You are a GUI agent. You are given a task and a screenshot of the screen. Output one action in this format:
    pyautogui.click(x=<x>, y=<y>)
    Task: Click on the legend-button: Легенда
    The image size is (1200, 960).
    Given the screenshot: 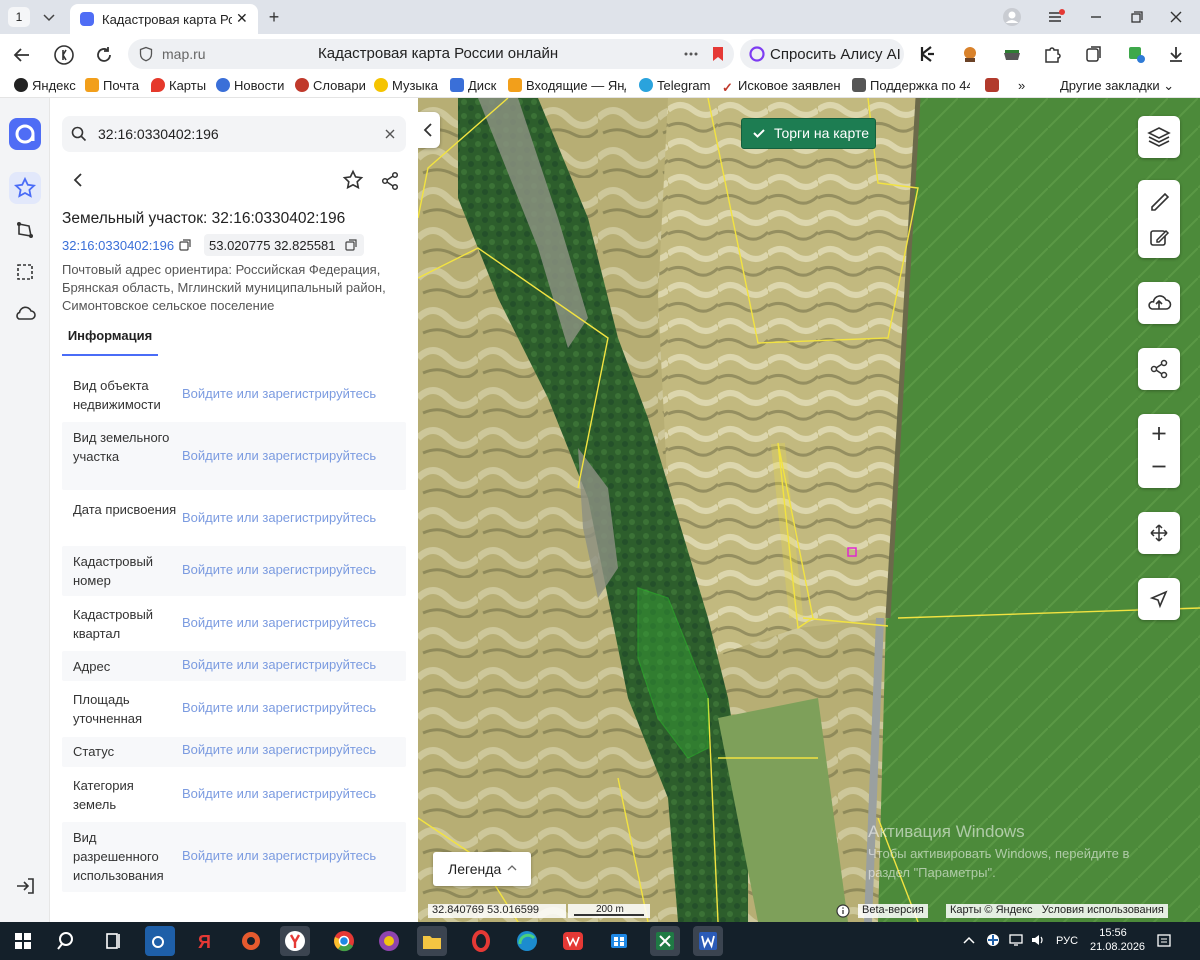 What is the action you would take?
    pyautogui.click(x=482, y=869)
    